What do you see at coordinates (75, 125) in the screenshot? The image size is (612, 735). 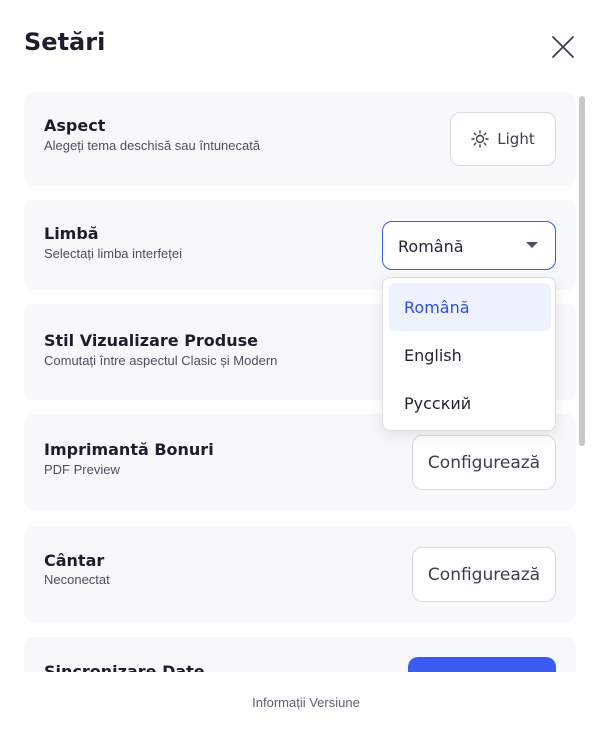 I see `appearance-title: Aspect` at bounding box center [75, 125].